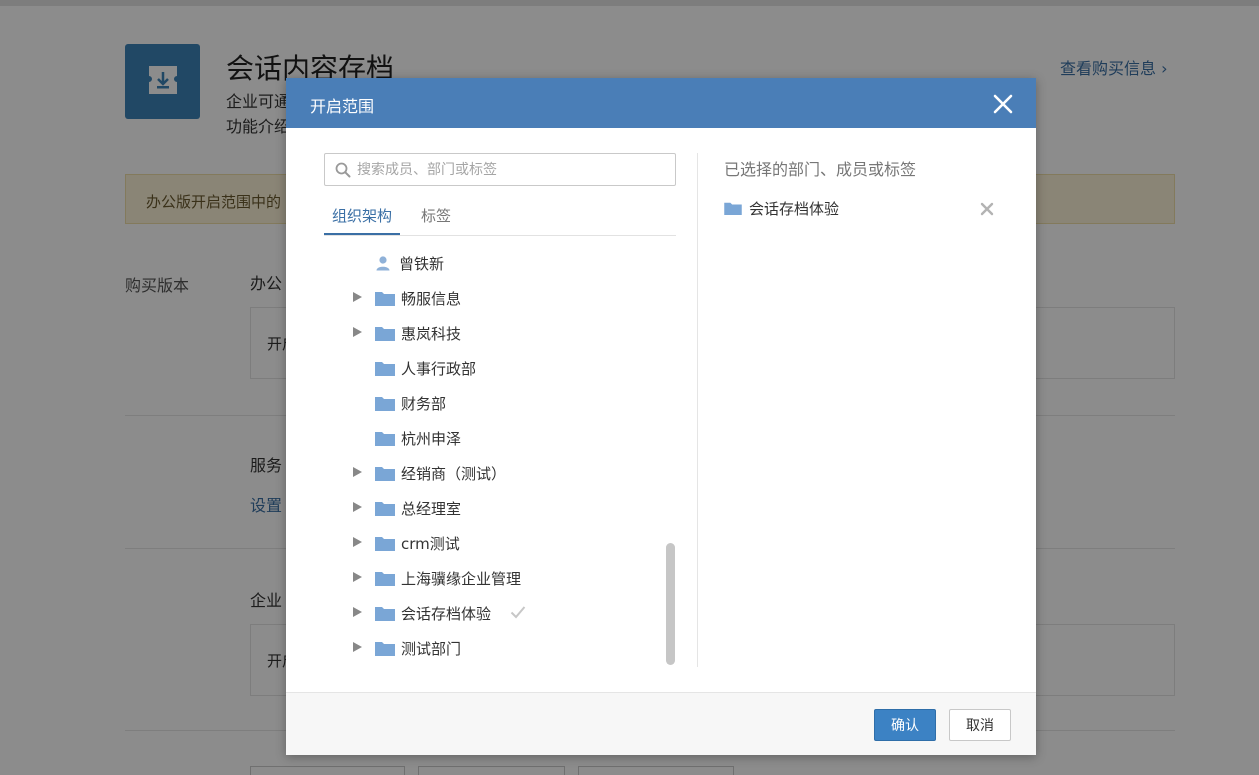  Describe the element at coordinates (670, 604) in the screenshot. I see `tree-scrollbar` at that location.